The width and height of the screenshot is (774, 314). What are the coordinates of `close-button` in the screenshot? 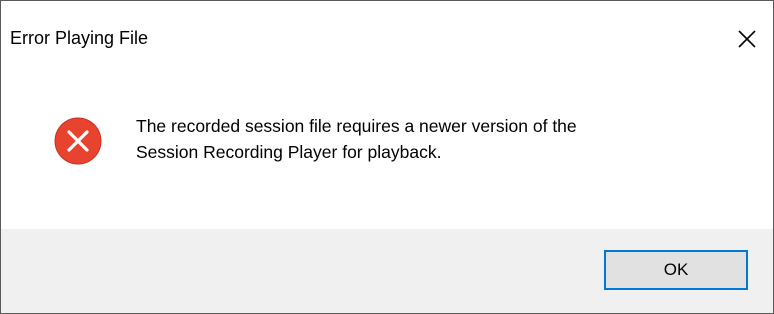 It's located at (747, 39).